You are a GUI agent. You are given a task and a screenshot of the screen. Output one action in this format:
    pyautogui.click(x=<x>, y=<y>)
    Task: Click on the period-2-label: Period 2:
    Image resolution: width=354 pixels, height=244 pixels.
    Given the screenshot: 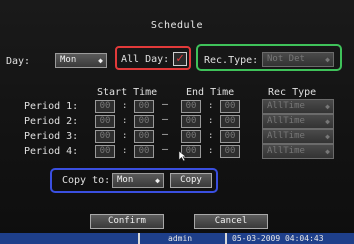 What is the action you would take?
    pyautogui.click(x=51, y=121)
    